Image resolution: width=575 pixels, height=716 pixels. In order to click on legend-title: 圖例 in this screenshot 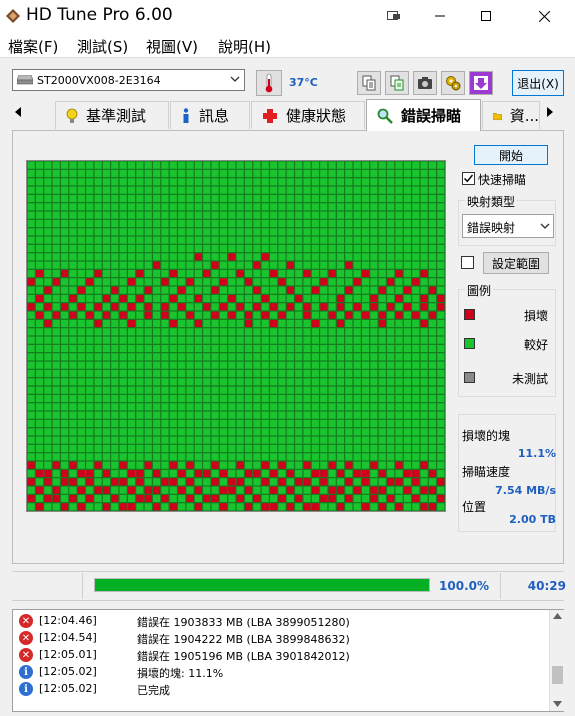, I will do `click(479, 290)`.